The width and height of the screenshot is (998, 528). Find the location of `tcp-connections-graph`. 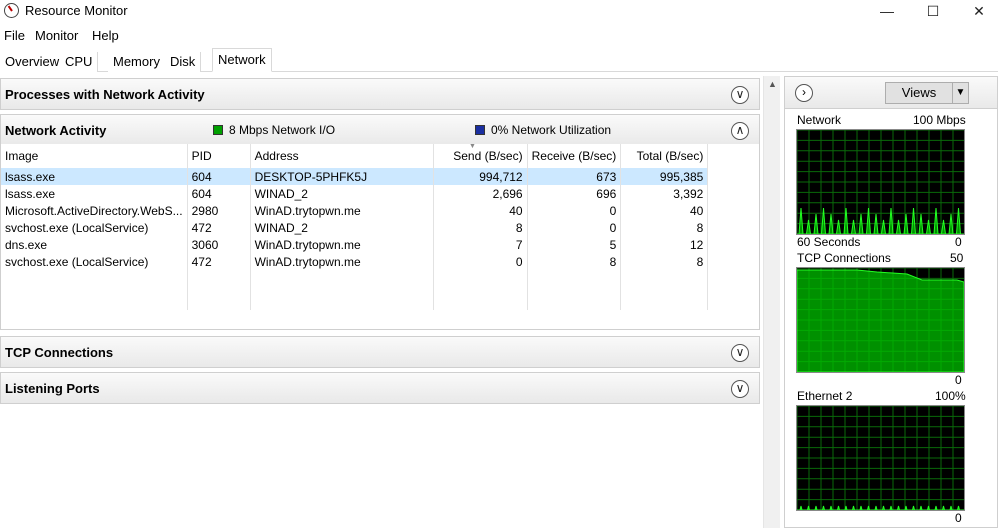

tcp-connections-graph is located at coordinates (880, 320).